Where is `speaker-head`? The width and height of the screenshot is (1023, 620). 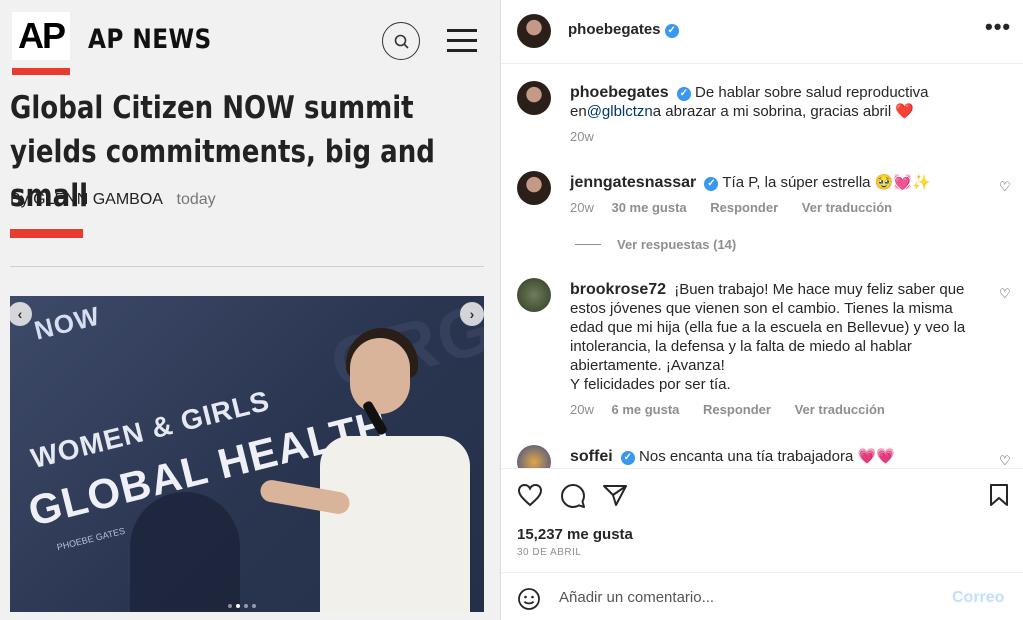 speaker-head is located at coordinates (380, 376).